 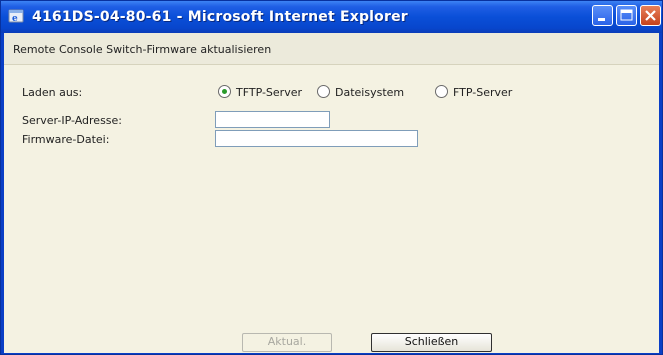 What do you see at coordinates (52, 92) in the screenshot?
I see `load-from-label: Laden aus:` at bounding box center [52, 92].